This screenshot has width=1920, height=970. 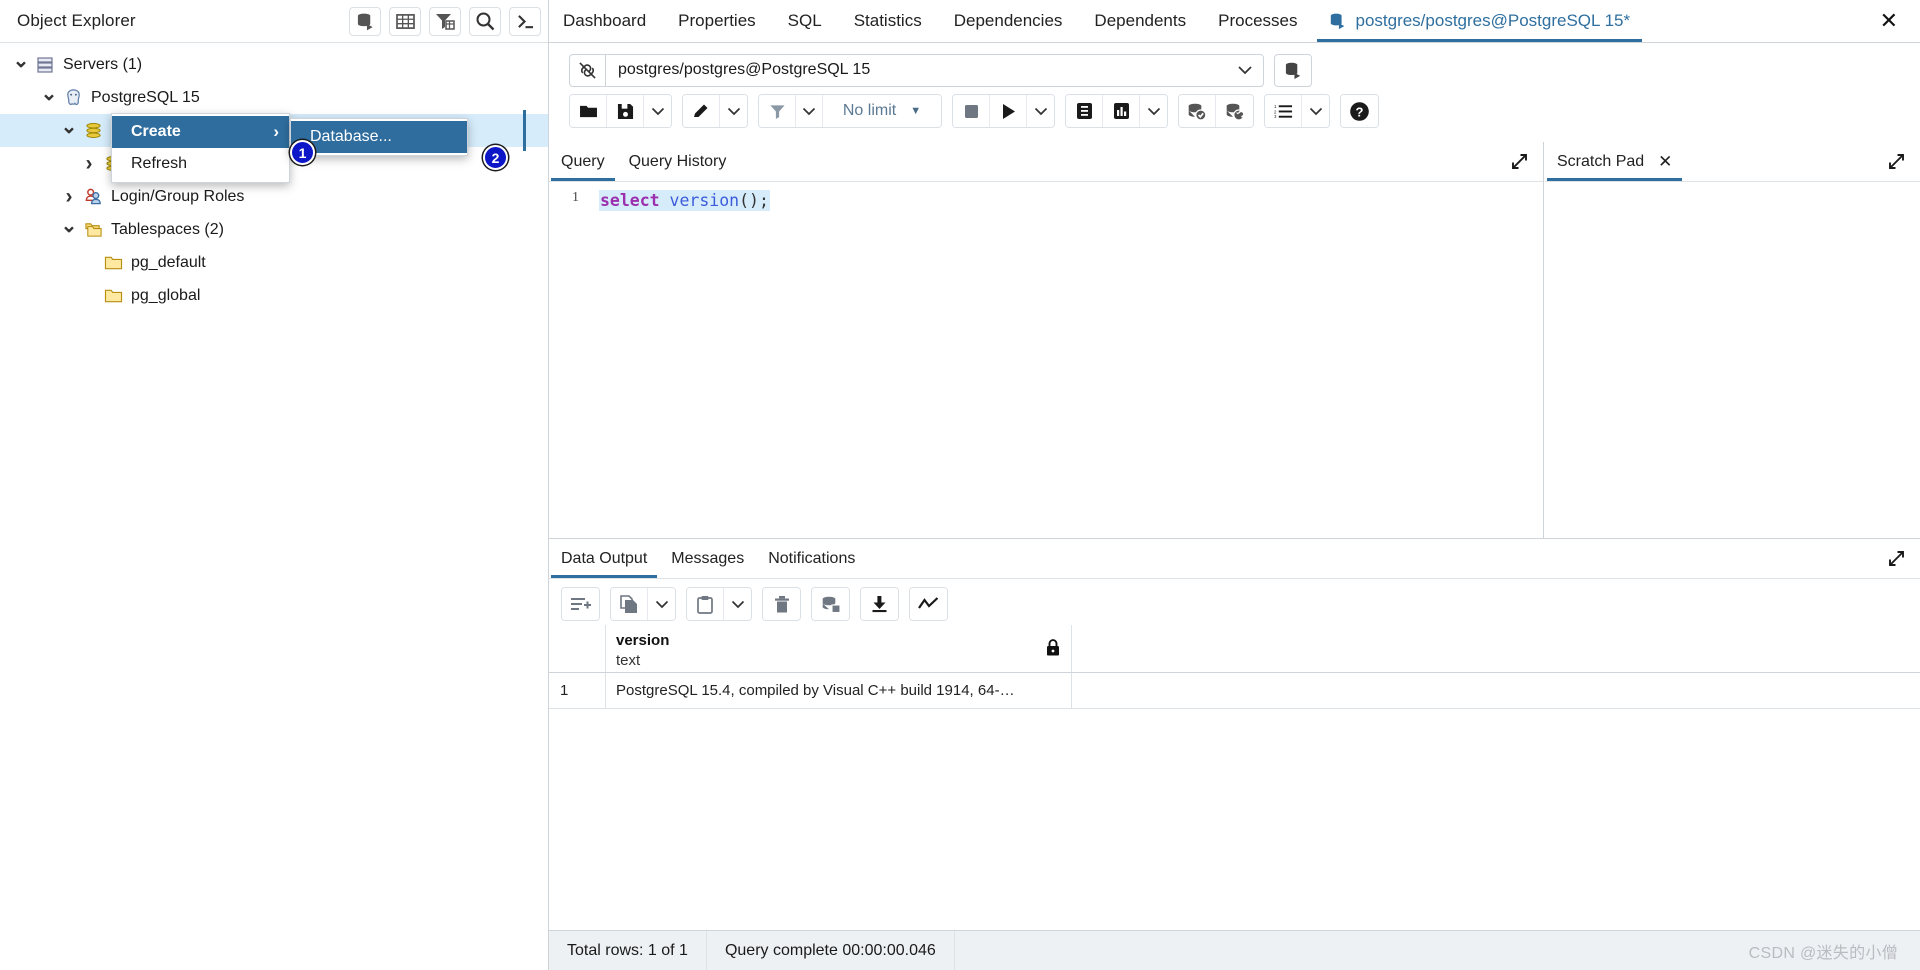 I want to click on tree-item-login-group-roles: Login/Group Roles, so click(x=274, y=196).